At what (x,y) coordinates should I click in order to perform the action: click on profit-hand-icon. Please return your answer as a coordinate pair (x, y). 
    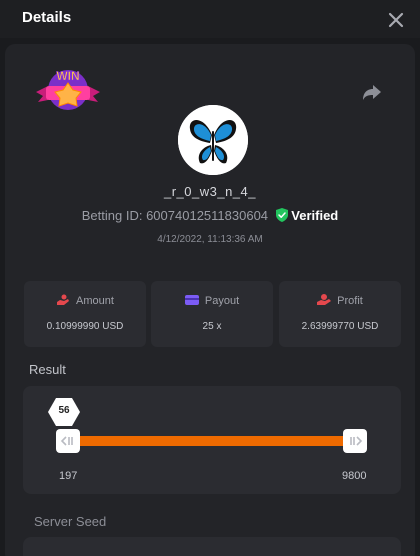
    Looking at the image, I should click on (324, 299).